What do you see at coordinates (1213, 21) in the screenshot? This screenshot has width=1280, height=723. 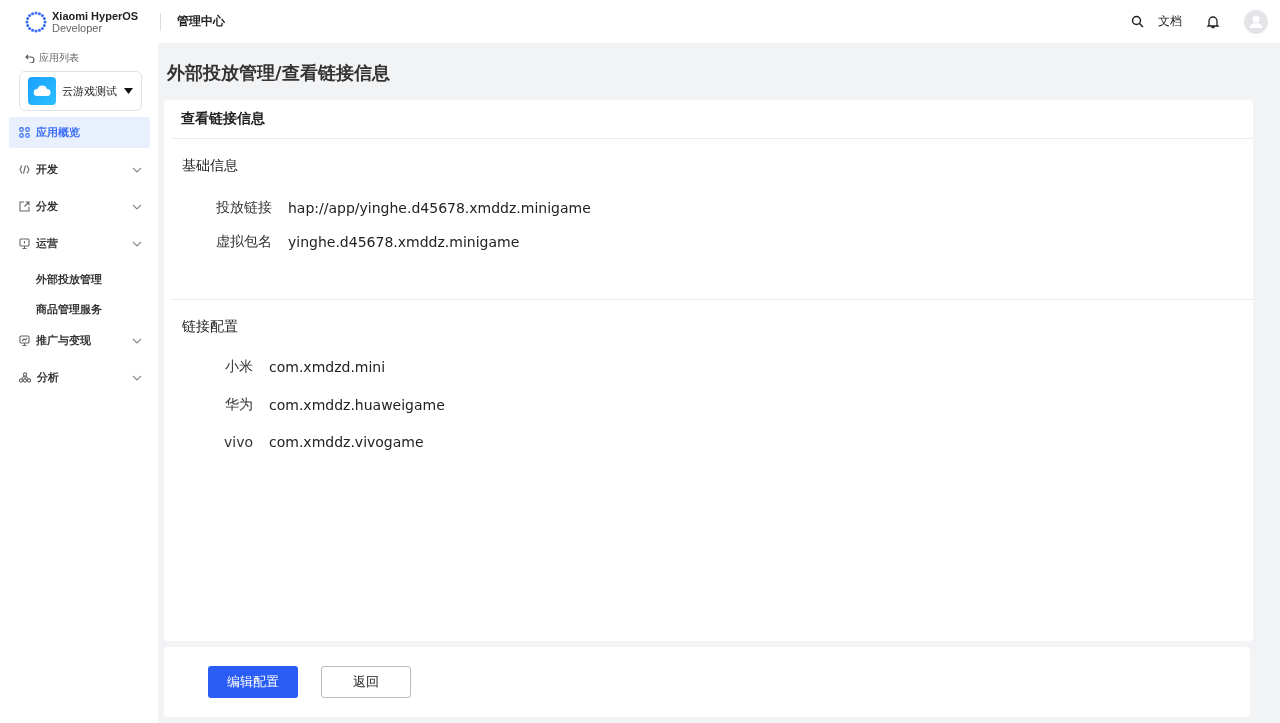 I see `bell-icon` at bounding box center [1213, 21].